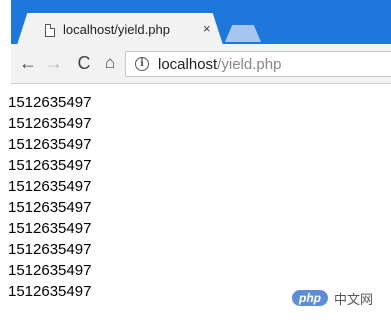  I want to click on close-icon: ×, so click(207, 28).